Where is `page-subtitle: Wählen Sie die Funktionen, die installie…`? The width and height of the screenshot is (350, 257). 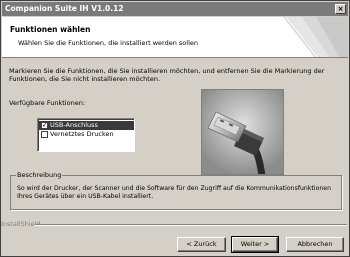 page-subtitle: Wählen Sie die Funktionen, die installie… is located at coordinates (108, 43).